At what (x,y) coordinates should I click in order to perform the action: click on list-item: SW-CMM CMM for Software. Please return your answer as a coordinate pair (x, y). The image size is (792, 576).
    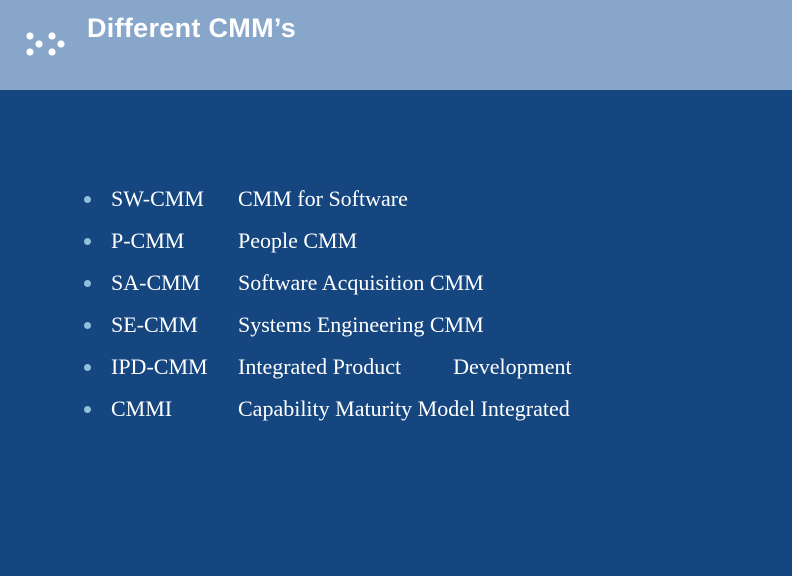
    Looking at the image, I should click on (396, 200).